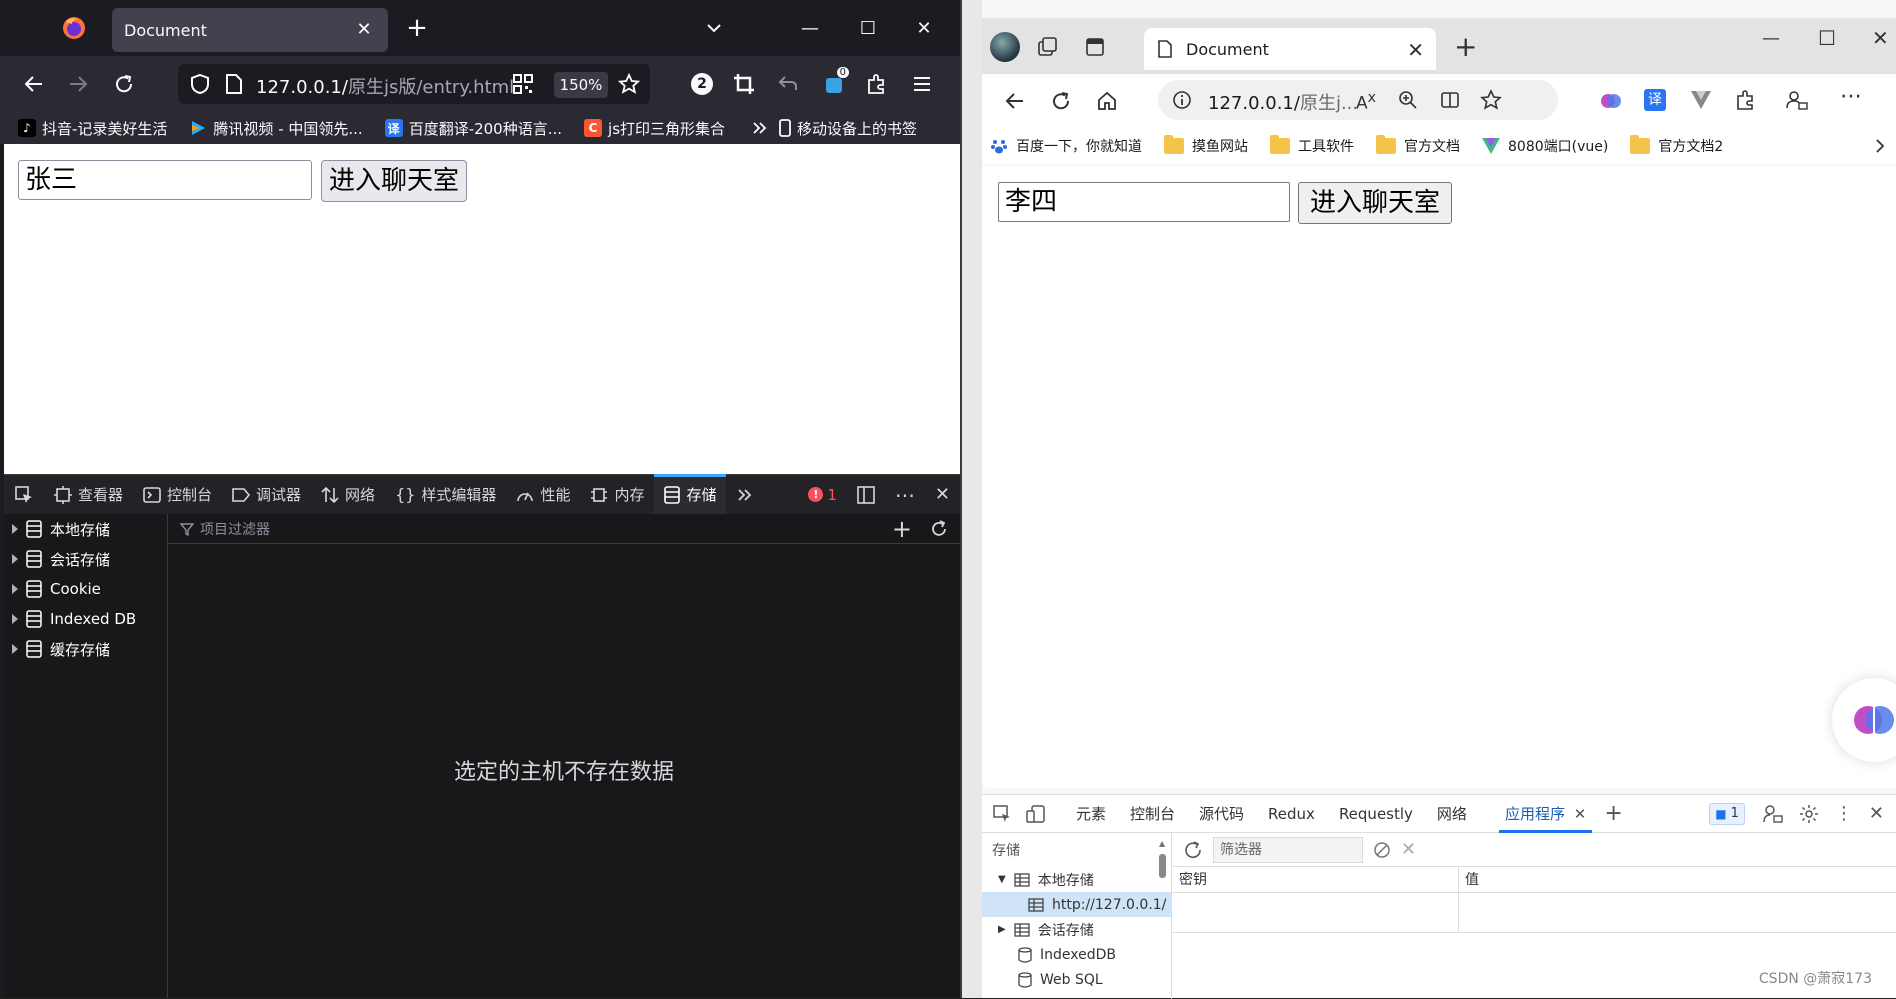 The height and width of the screenshot is (999, 1896). I want to click on firefox-logo-icon, so click(74, 28).